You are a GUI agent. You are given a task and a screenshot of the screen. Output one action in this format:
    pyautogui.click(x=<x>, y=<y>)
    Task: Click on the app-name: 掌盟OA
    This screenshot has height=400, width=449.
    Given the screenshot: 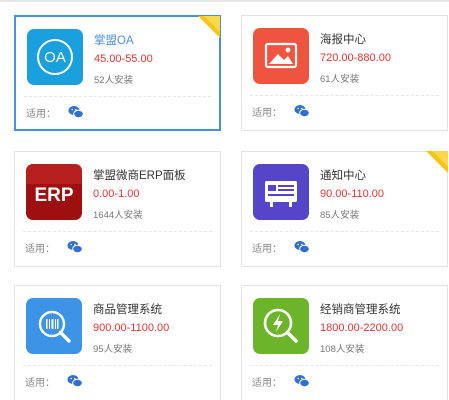 What is the action you would take?
    pyautogui.click(x=114, y=40)
    